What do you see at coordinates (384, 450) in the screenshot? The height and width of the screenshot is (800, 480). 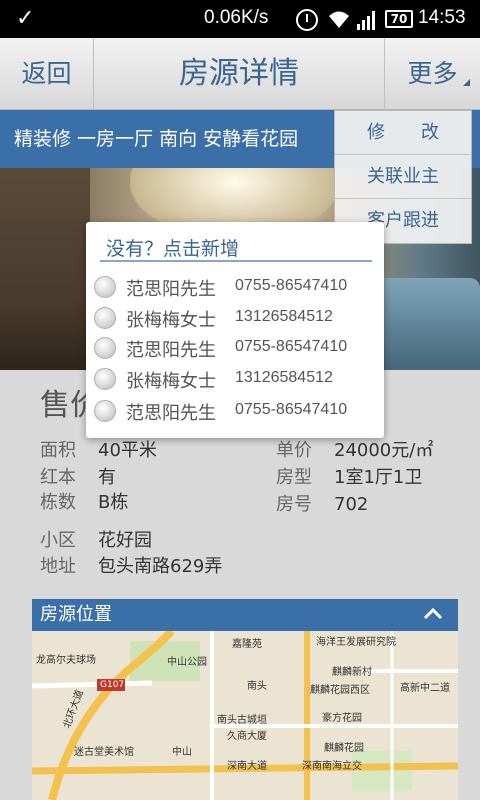 I see `unit-price-value: 24000元/㎡` at bounding box center [384, 450].